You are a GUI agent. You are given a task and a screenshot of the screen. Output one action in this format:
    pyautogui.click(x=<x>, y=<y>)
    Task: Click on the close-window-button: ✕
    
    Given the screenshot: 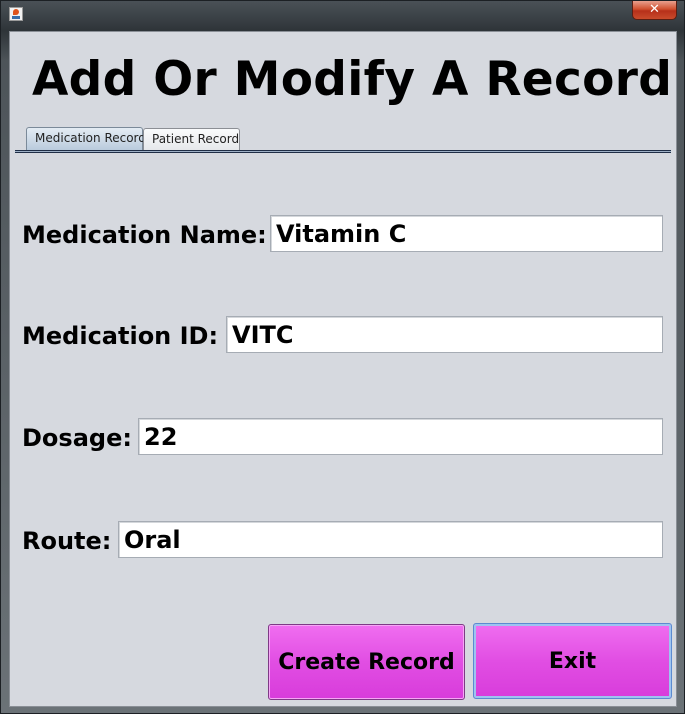 What is the action you would take?
    pyautogui.click(x=654, y=10)
    